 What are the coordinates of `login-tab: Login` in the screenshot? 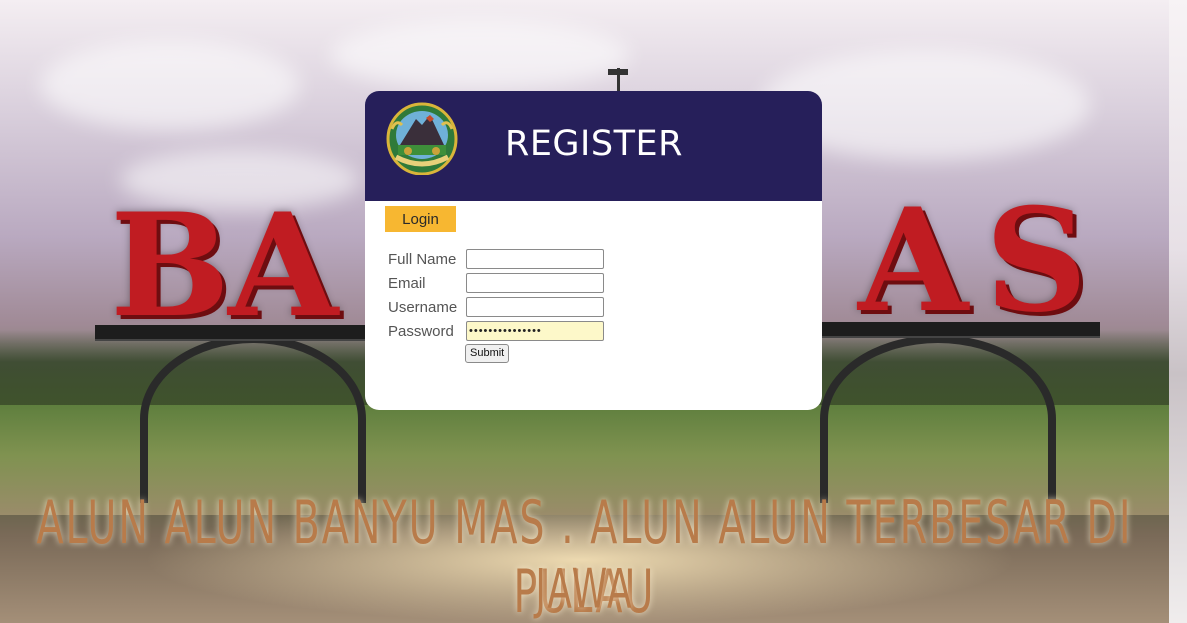 It's located at (420, 219).